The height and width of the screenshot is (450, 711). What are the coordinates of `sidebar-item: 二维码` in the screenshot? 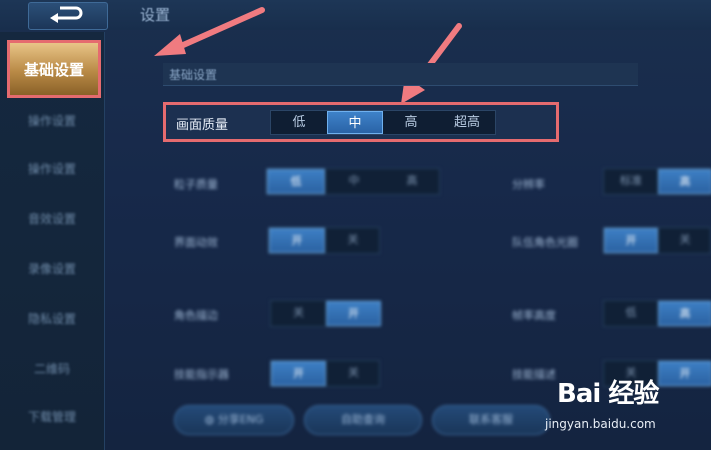 It's located at (52, 368).